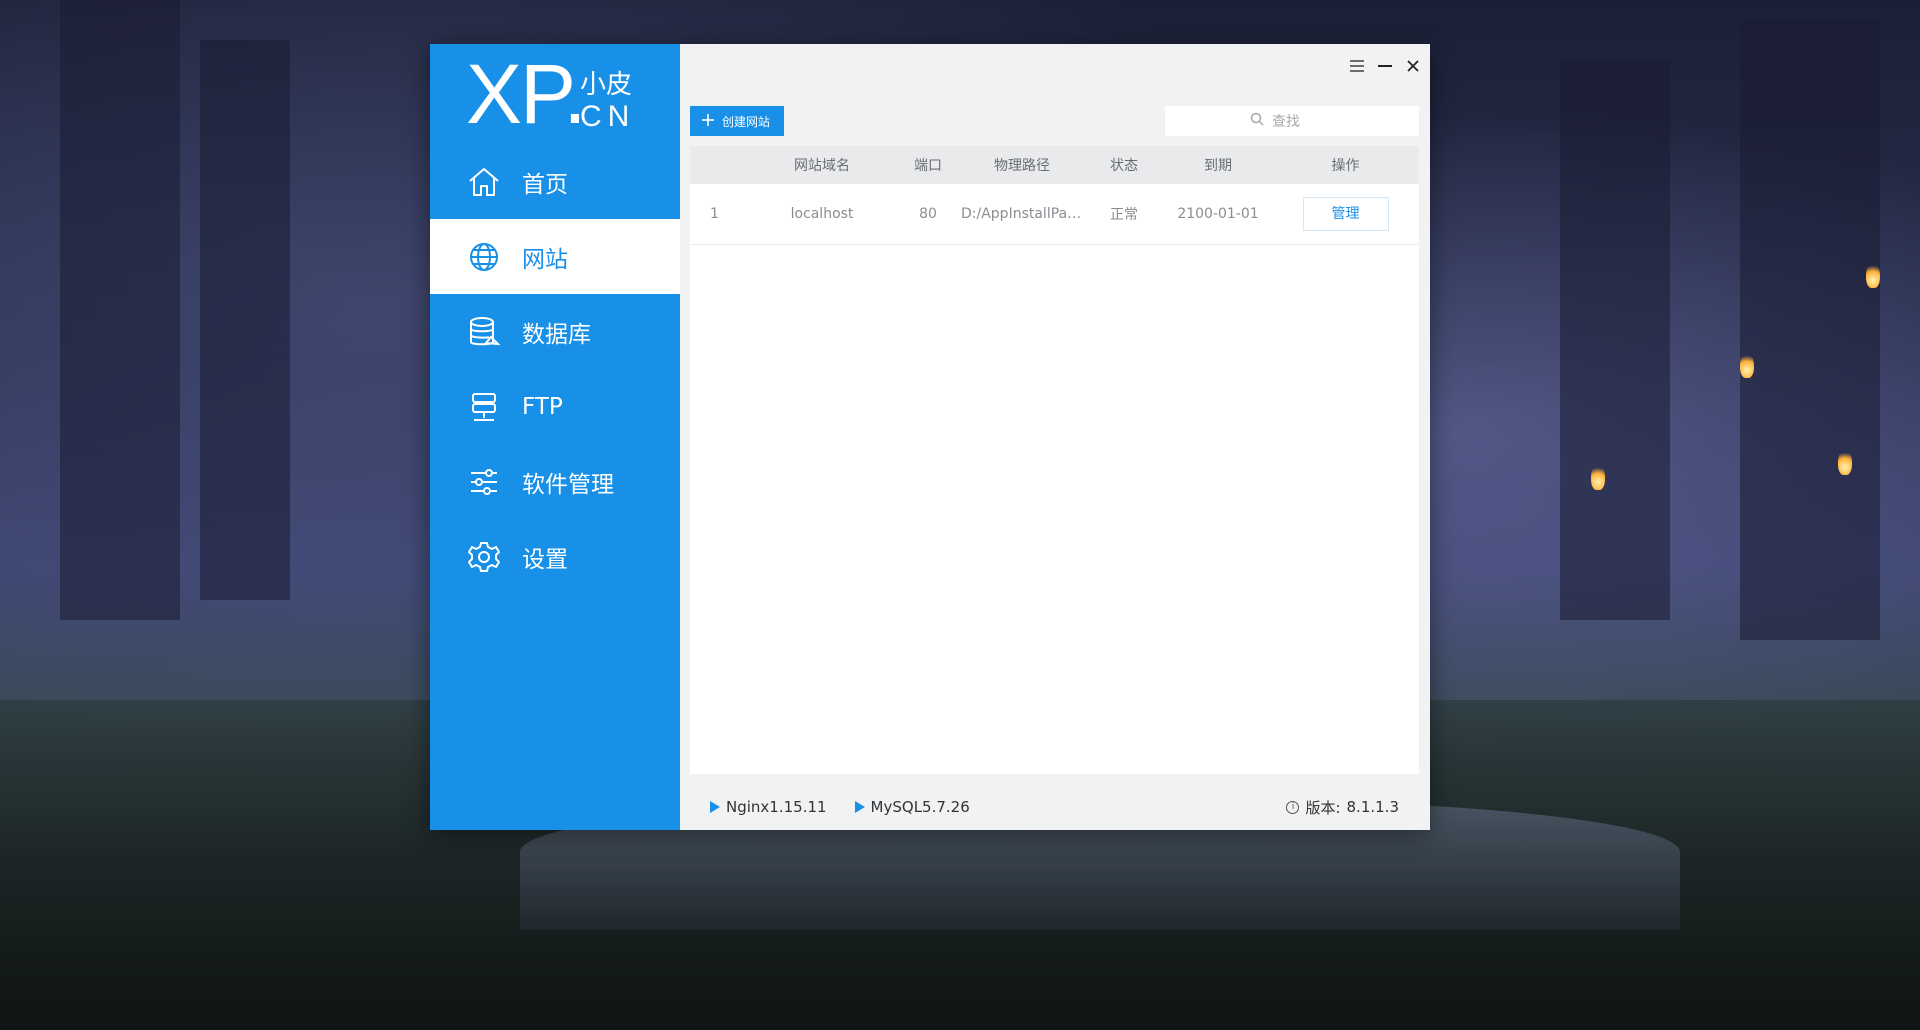  Describe the element at coordinates (545, 559) in the screenshot. I see `sidebar-item-label: 设置` at that location.